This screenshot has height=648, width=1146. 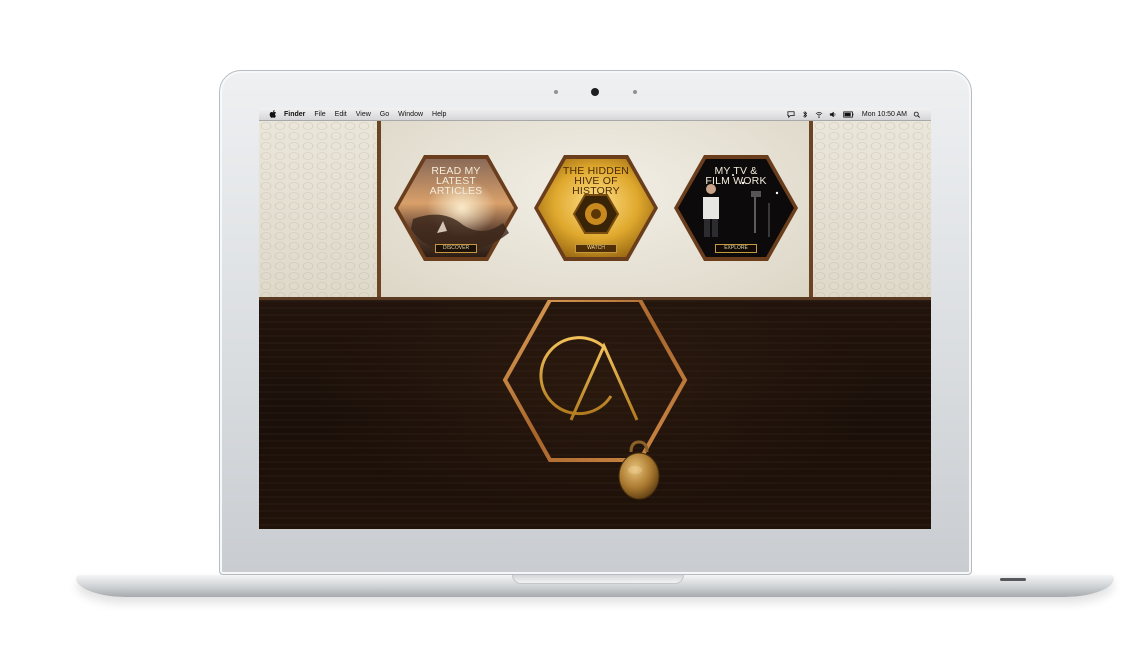 What do you see at coordinates (456, 248) in the screenshot?
I see `discover-button: DISCOVER` at bounding box center [456, 248].